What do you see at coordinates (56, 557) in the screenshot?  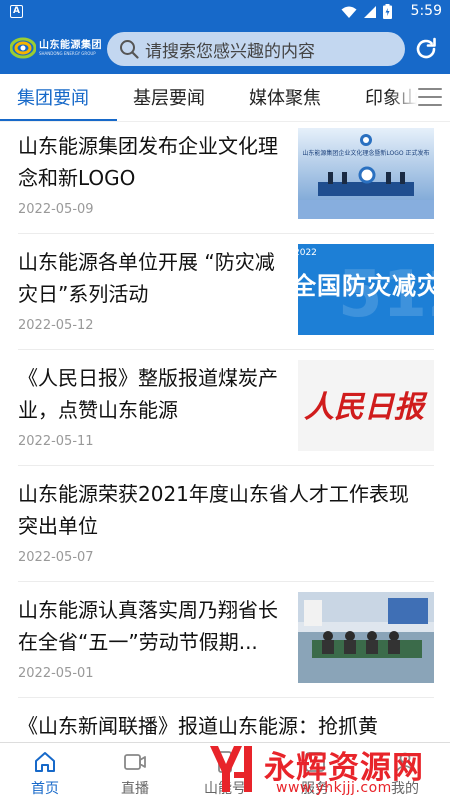 I see `news-date: 2022-05-07` at bounding box center [56, 557].